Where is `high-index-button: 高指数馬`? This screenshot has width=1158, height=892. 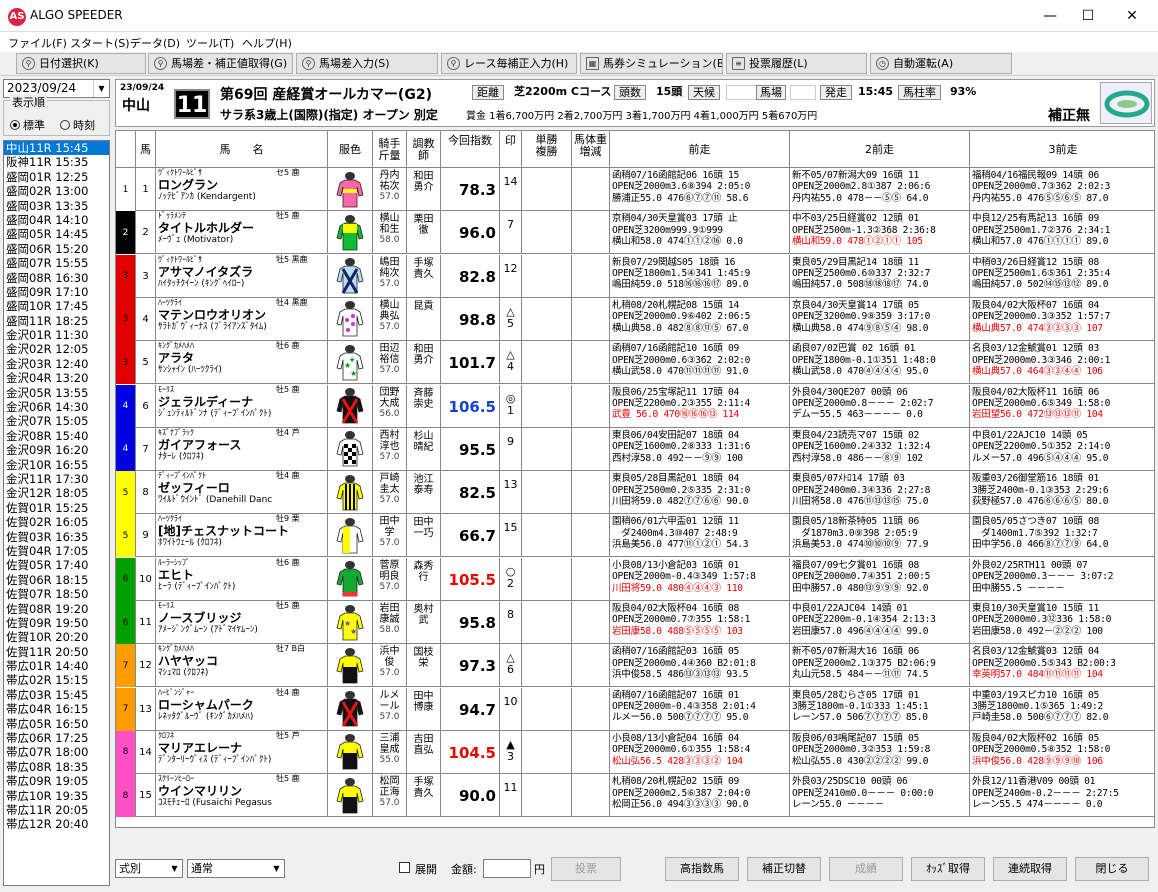 high-index-button: 高指数馬 is located at coordinates (702, 869).